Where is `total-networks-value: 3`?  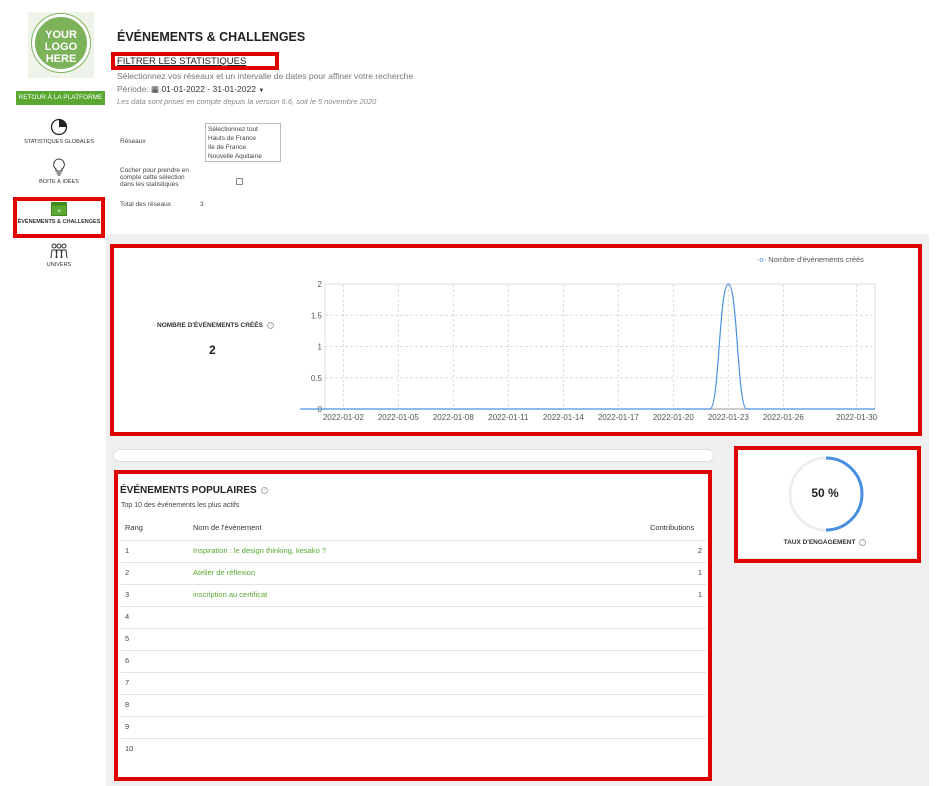
total-networks-value: 3 is located at coordinates (202, 204).